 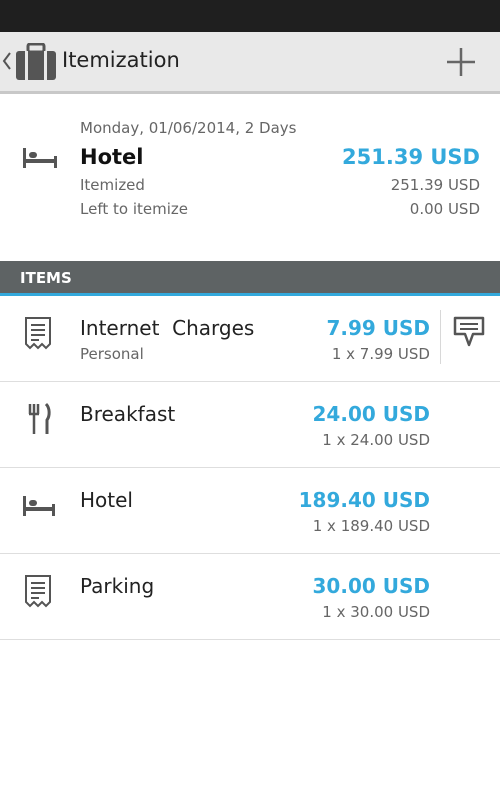 What do you see at coordinates (250, 425) in the screenshot?
I see `list-item: Breakfast 24.00 USD 1 x 24.00 USD` at bounding box center [250, 425].